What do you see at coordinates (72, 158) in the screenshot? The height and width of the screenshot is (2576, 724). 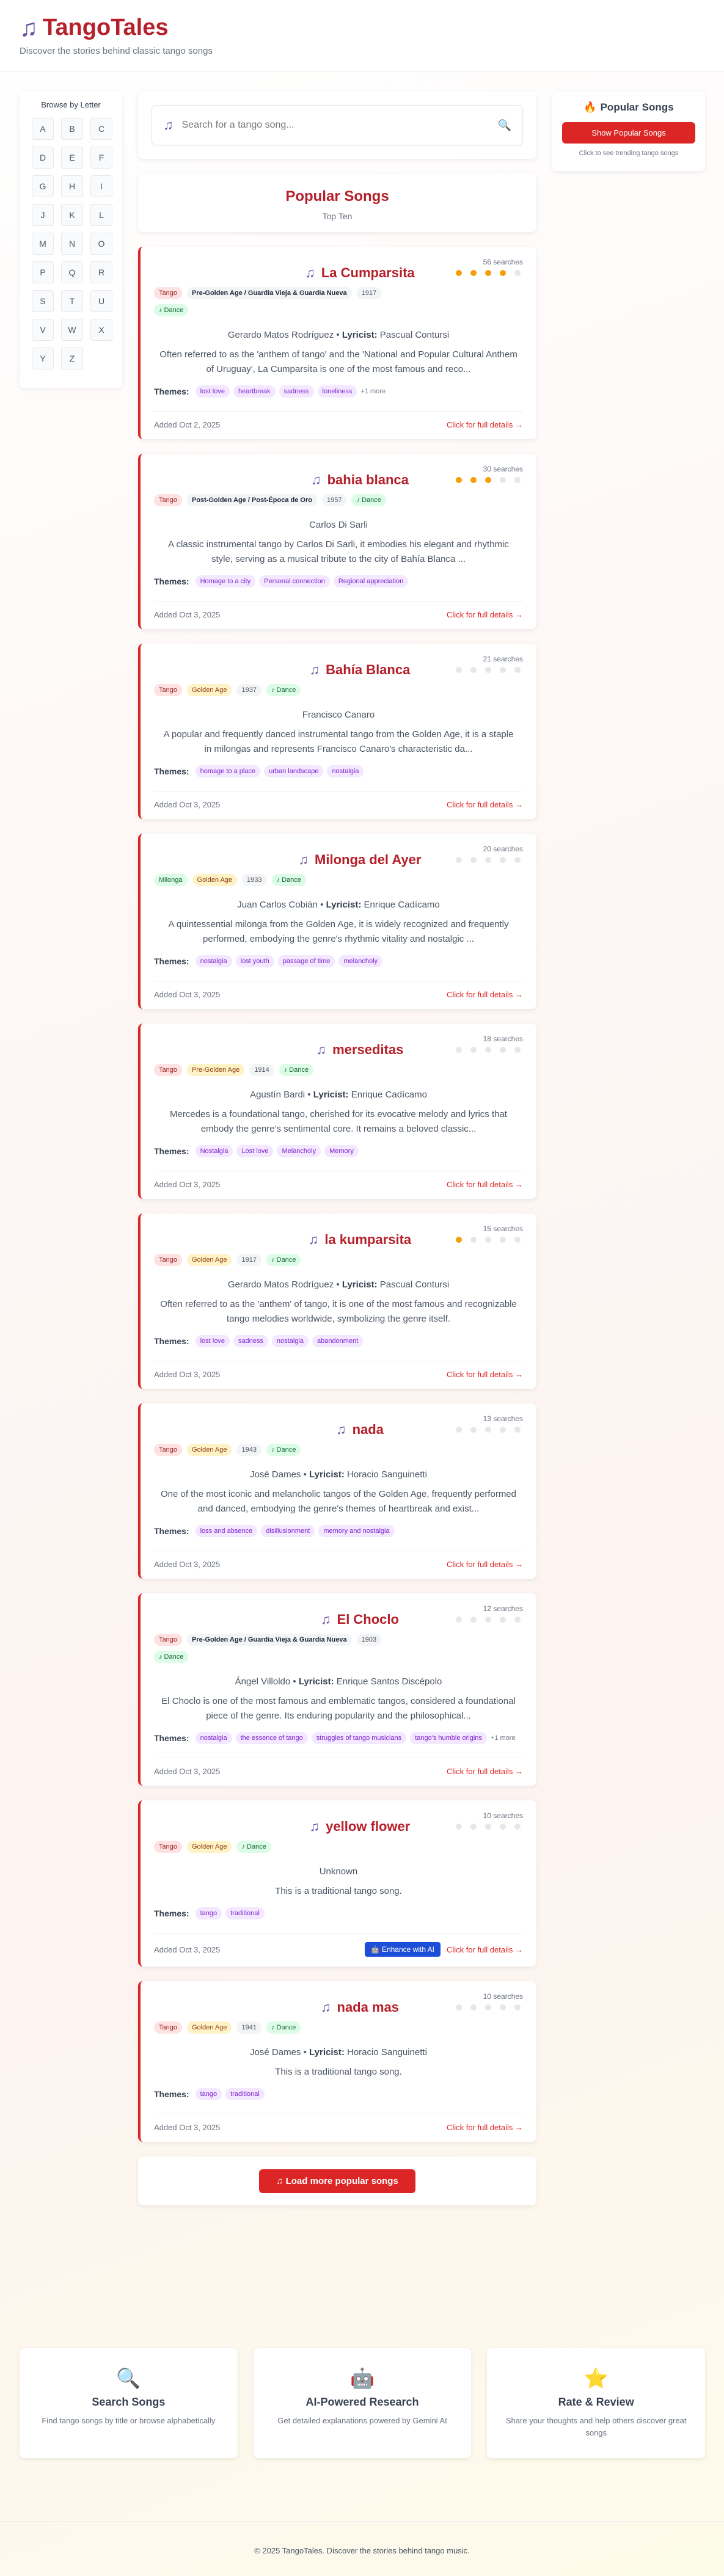 I see `letter-button-e: E` at bounding box center [72, 158].